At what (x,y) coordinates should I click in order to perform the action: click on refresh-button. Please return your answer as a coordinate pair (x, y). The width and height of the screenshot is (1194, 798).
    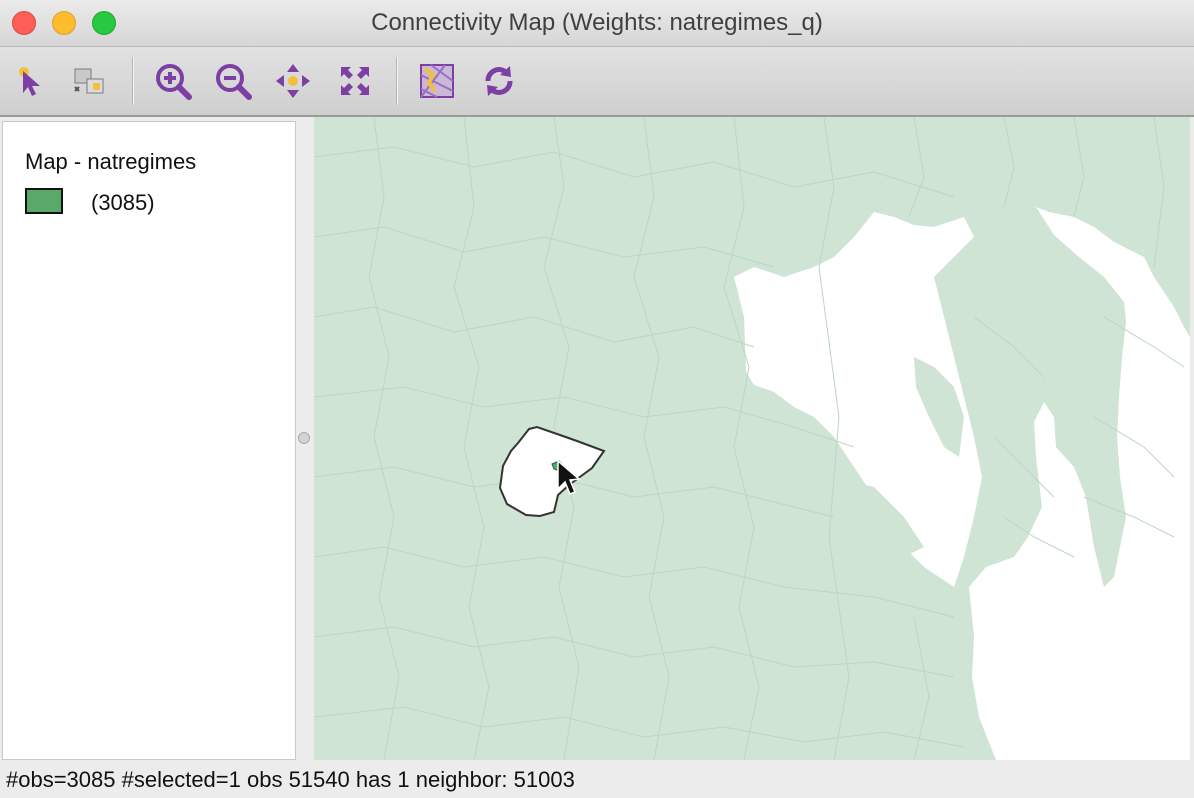
    Looking at the image, I should click on (499, 81).